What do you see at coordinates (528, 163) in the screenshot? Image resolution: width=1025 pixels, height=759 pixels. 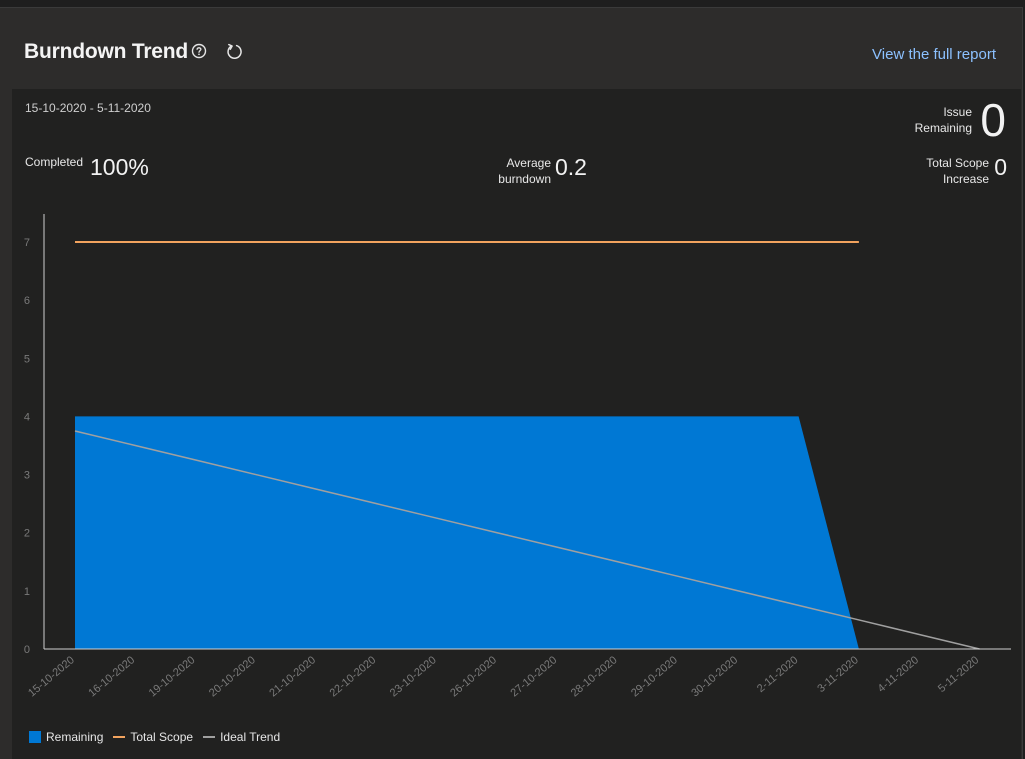 I see `average-burndown-label-line1: Average` at bounding box center [528, 163].